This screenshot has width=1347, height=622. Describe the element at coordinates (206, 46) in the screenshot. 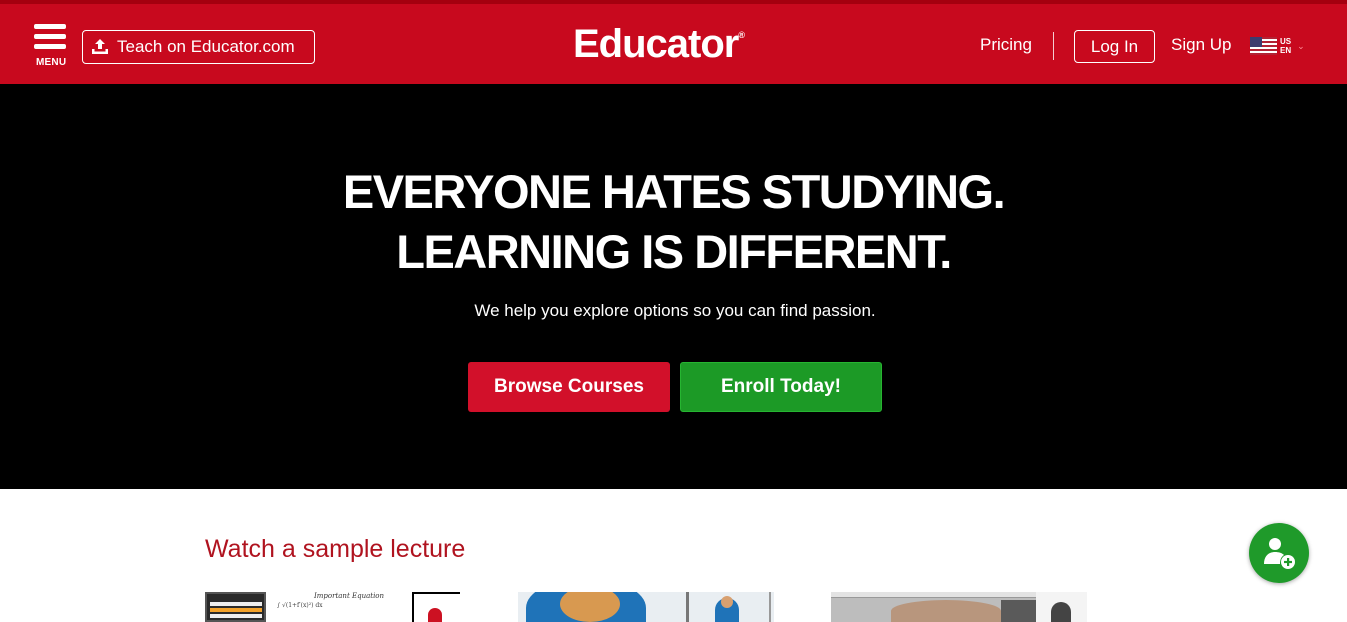

I see `teach-label: Teach on Educator.com` at that location.